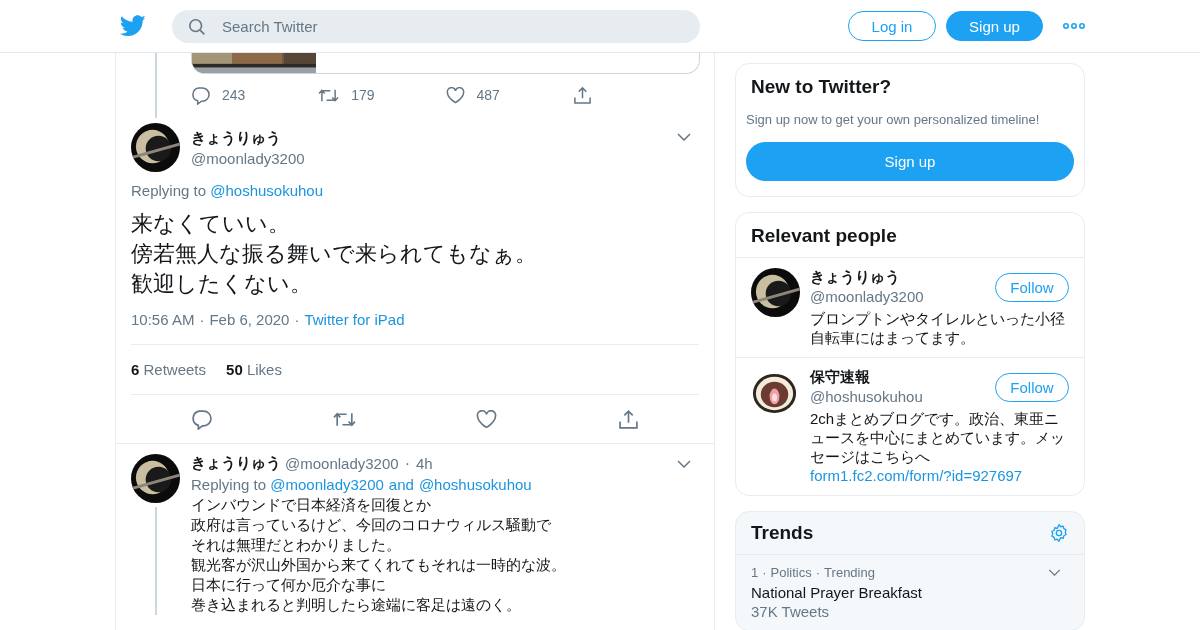 The height and width of the screenshot is (630, 1200). I want to click on trend-count: 37K Tweets, so click(791, 611).